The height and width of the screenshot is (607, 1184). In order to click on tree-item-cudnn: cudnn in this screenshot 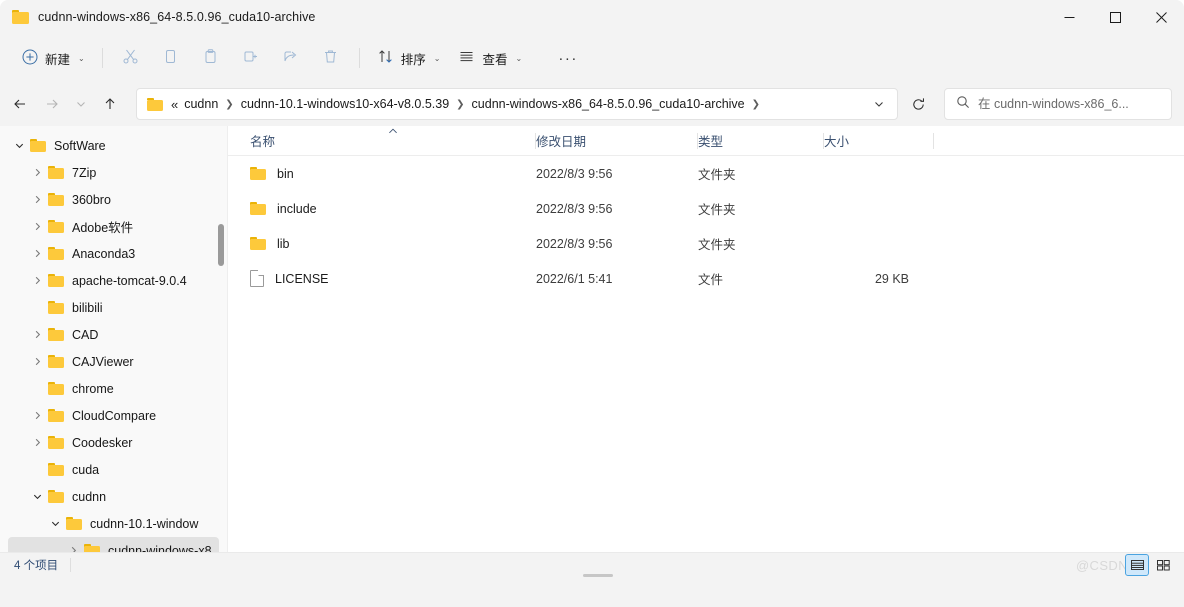, I will do `click(113, 496)`.